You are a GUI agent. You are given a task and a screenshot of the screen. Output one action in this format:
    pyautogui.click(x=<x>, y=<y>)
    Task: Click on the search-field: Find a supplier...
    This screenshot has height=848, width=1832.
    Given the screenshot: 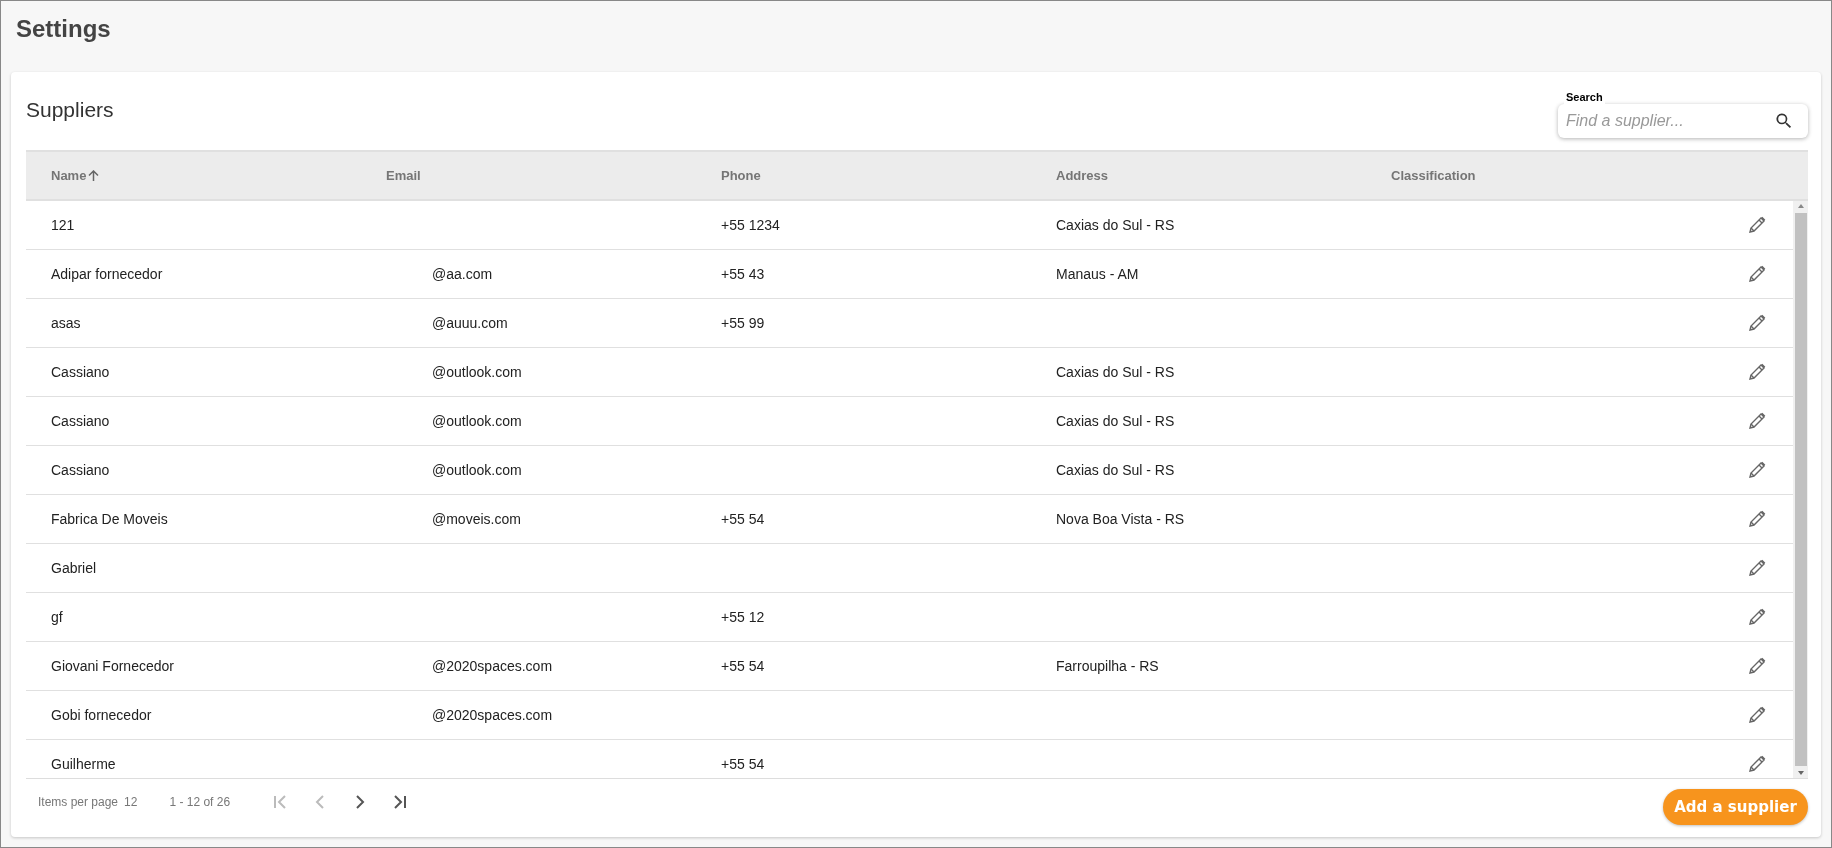 What is the action you would take?
    pyautogui.click(x=1683, y=121)
    